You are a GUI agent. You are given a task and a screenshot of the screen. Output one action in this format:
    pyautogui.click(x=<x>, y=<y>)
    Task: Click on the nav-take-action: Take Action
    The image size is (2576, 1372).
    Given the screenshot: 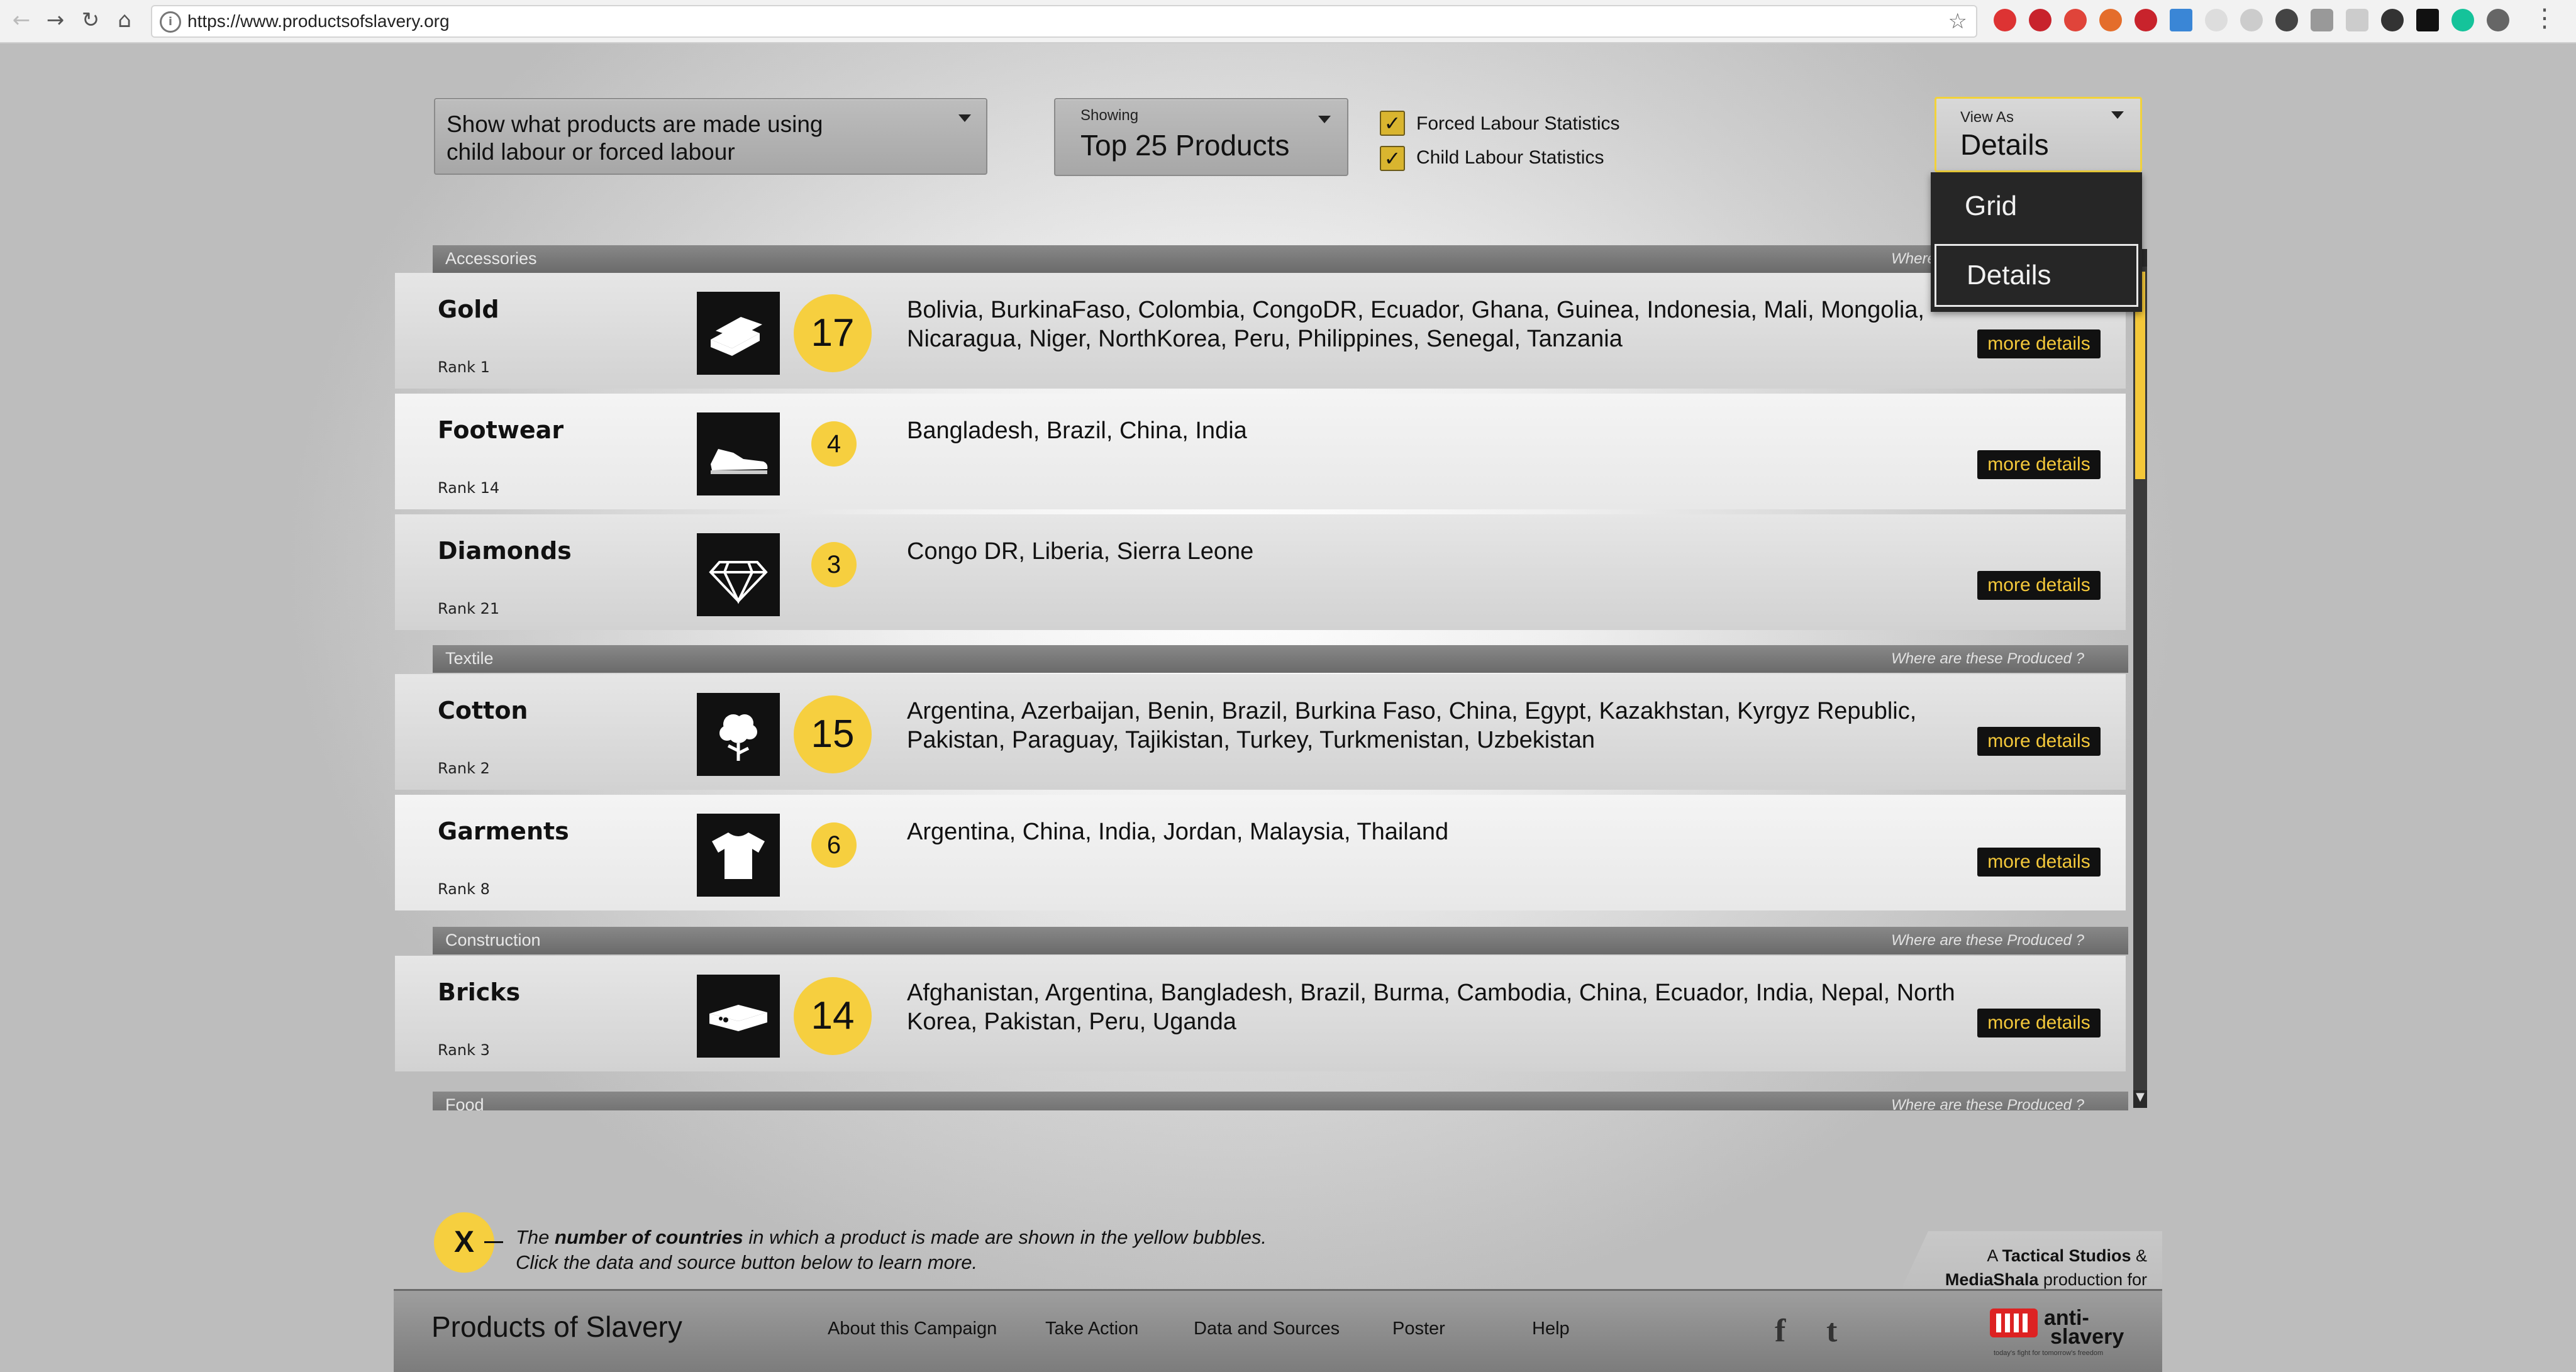 What is the action you would take?
    pyautogui.click(x=1091, y=1329)
    